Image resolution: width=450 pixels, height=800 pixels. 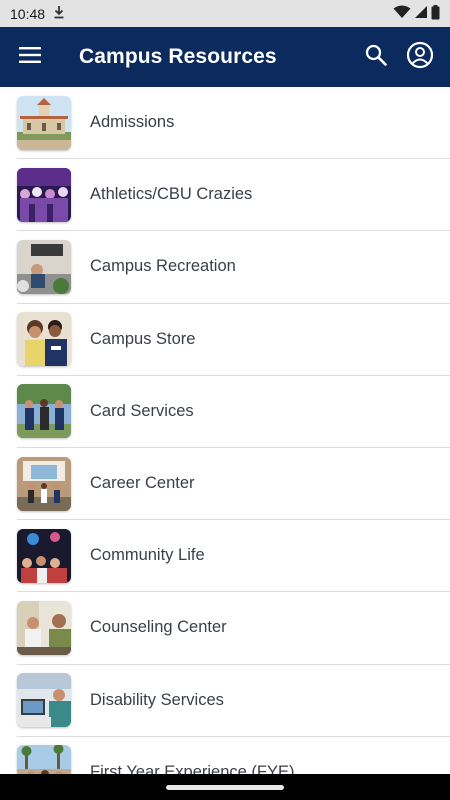 What do you see at coordinates (233, 484) in the screenshot?
I see `list-item-career-center: Career Center` at bounding box center [233, 484].